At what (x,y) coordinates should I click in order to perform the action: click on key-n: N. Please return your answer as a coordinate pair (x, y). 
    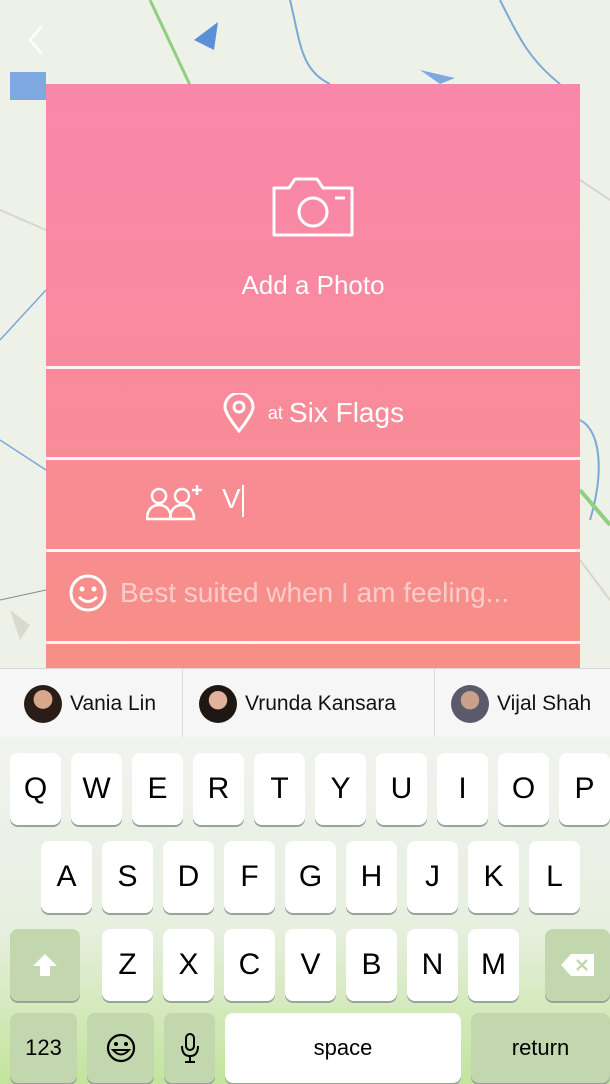
    Looking at the image, I should click on (432, 965).